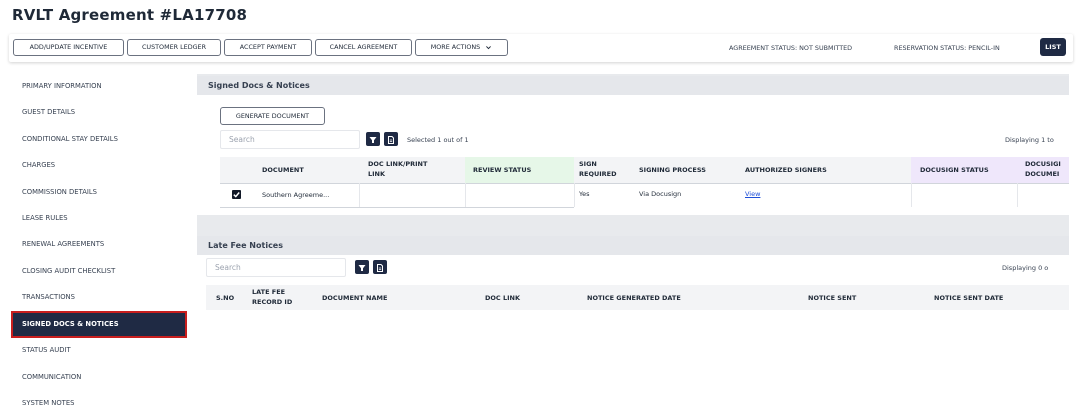 This screenshot has height=419, width=1081. I want to click on customer-ledger-button: CUSTOMER LEDGER, so click(174, 47).